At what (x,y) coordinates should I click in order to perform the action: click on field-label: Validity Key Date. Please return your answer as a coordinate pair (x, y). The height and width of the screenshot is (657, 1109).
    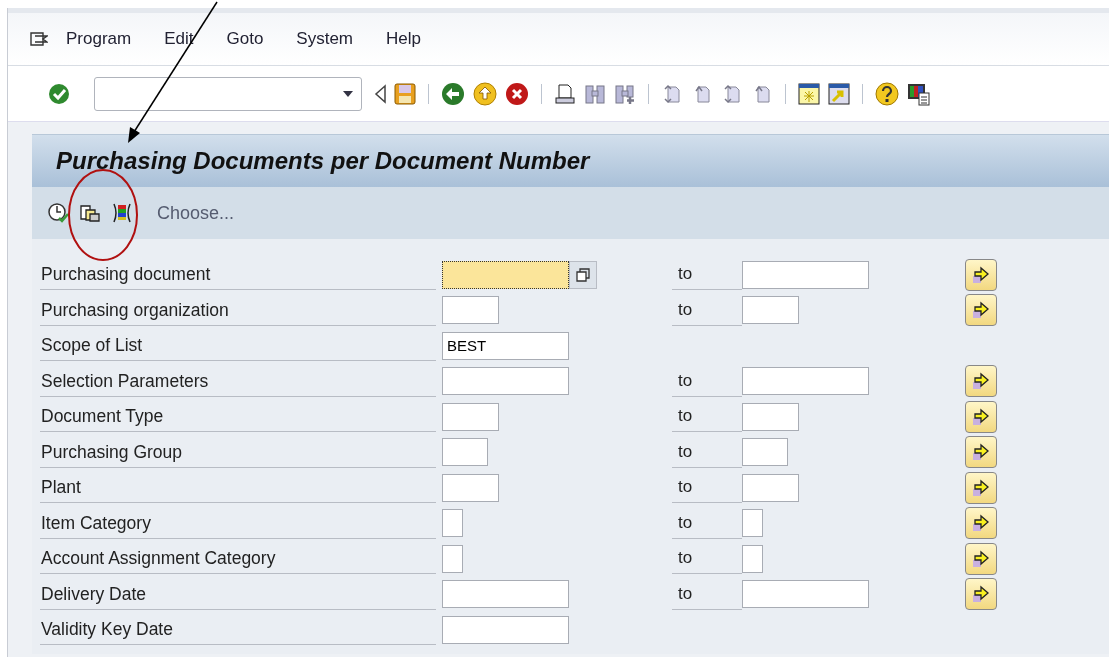
    Looking at the image, I should click on (238, 630).